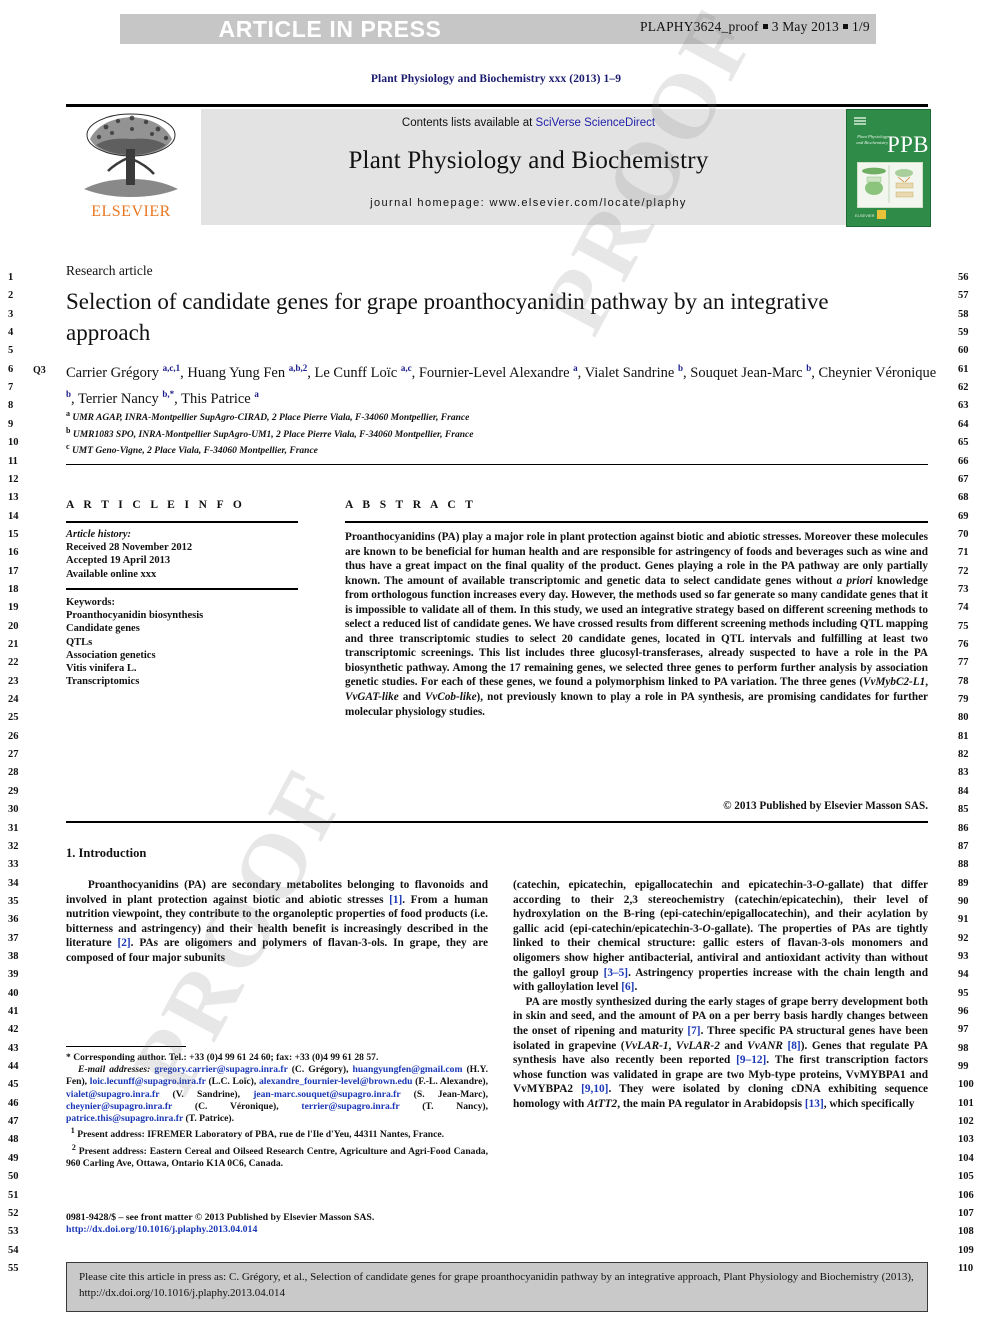 The height and width of the screenshot is (1323, 992). What do you see at coordinates (13, 1232) in the screenshot?
I see `line-number: 53` at bounding box center [13, 1232].